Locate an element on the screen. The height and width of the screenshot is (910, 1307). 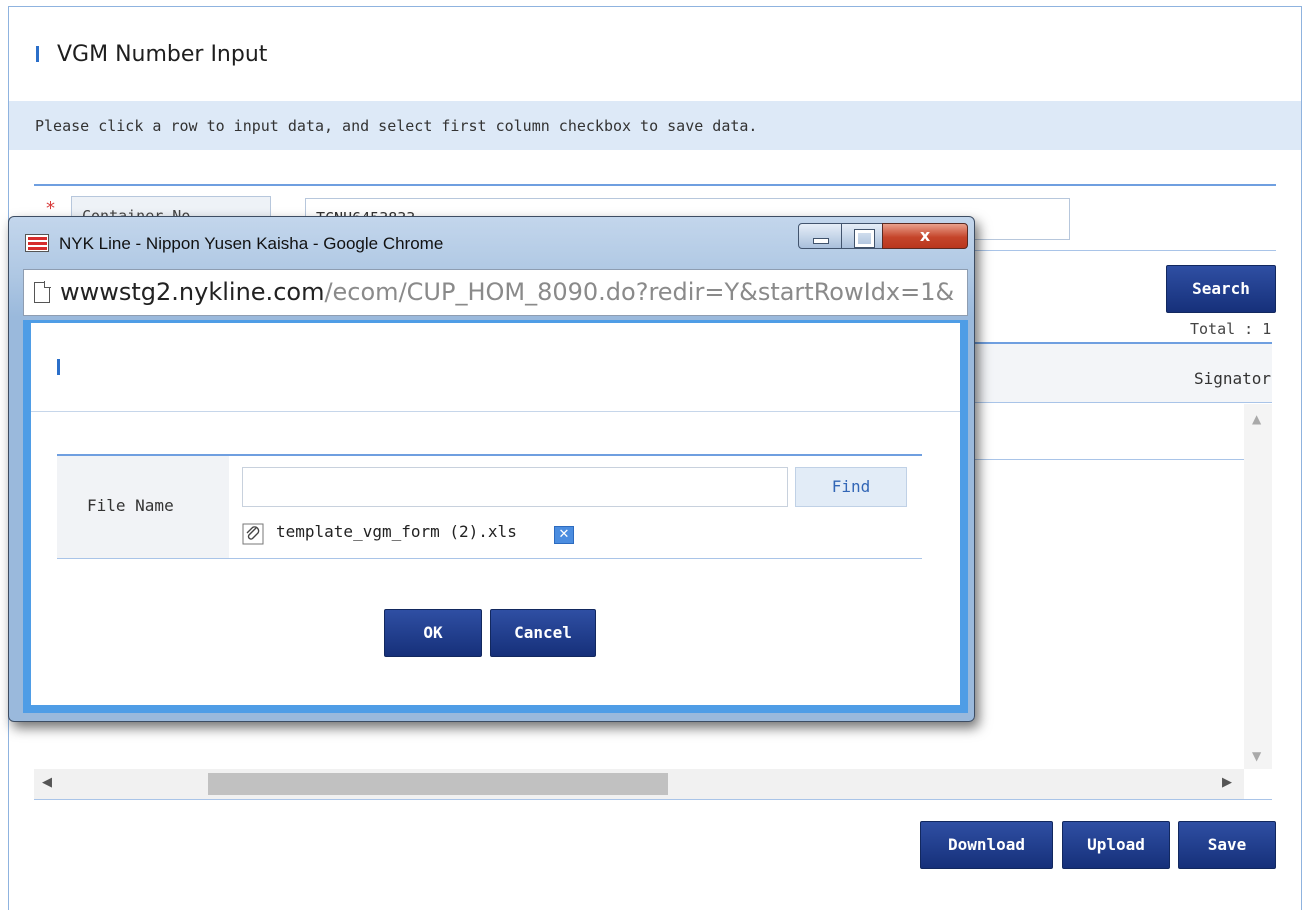
minimize-button is located at coordinates (820, 236).